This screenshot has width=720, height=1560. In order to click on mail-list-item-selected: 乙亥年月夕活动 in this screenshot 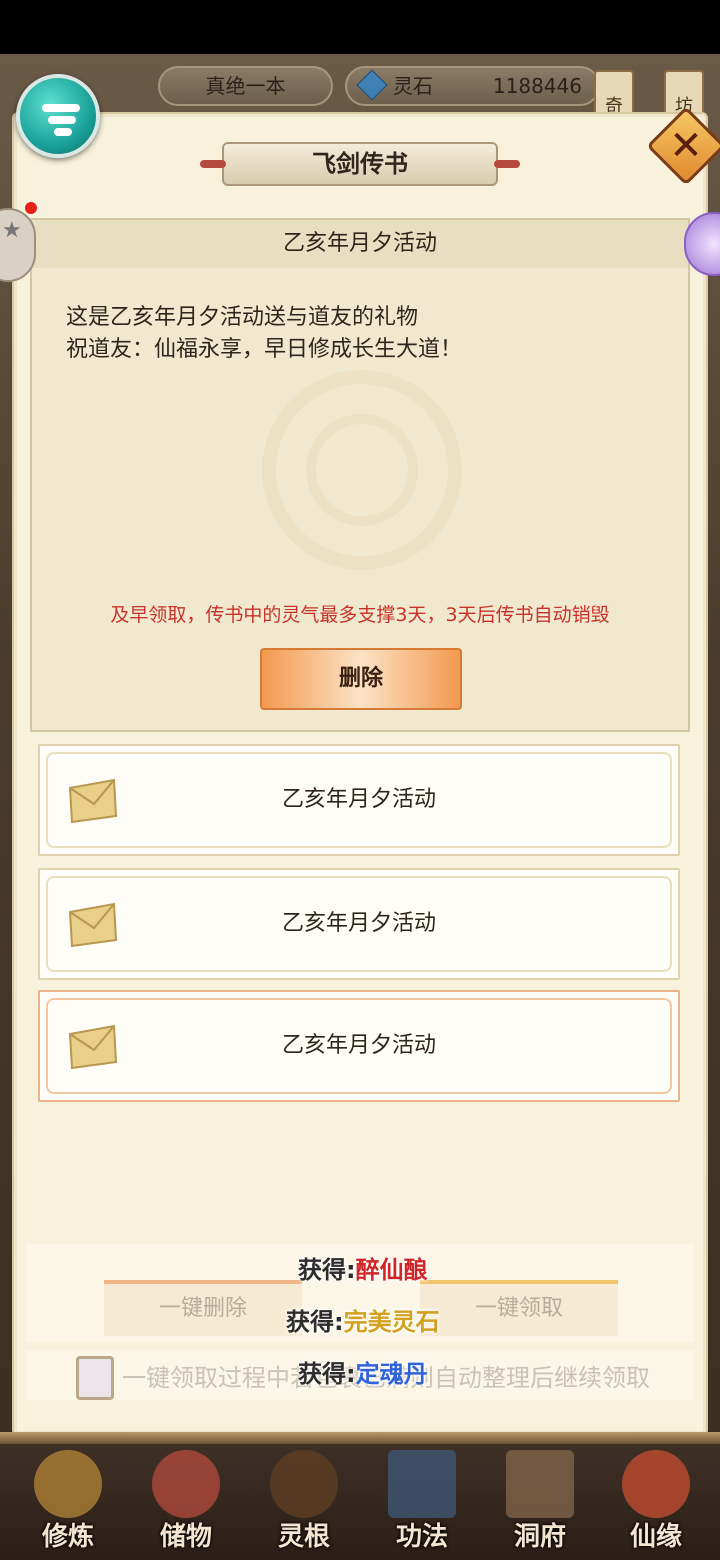, I will do `click(359, 1046)`.